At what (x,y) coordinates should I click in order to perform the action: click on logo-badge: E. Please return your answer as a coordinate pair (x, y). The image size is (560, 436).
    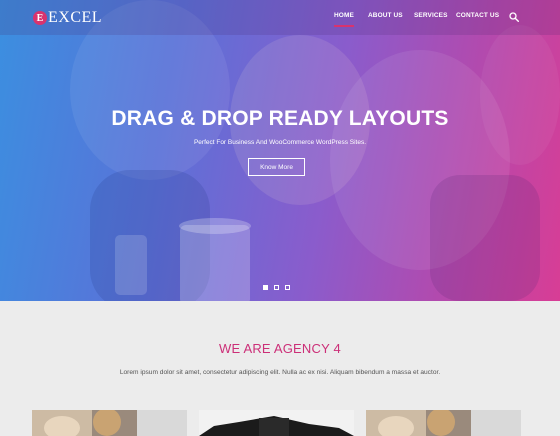
    Looking at the image, I should click on (40, 18).